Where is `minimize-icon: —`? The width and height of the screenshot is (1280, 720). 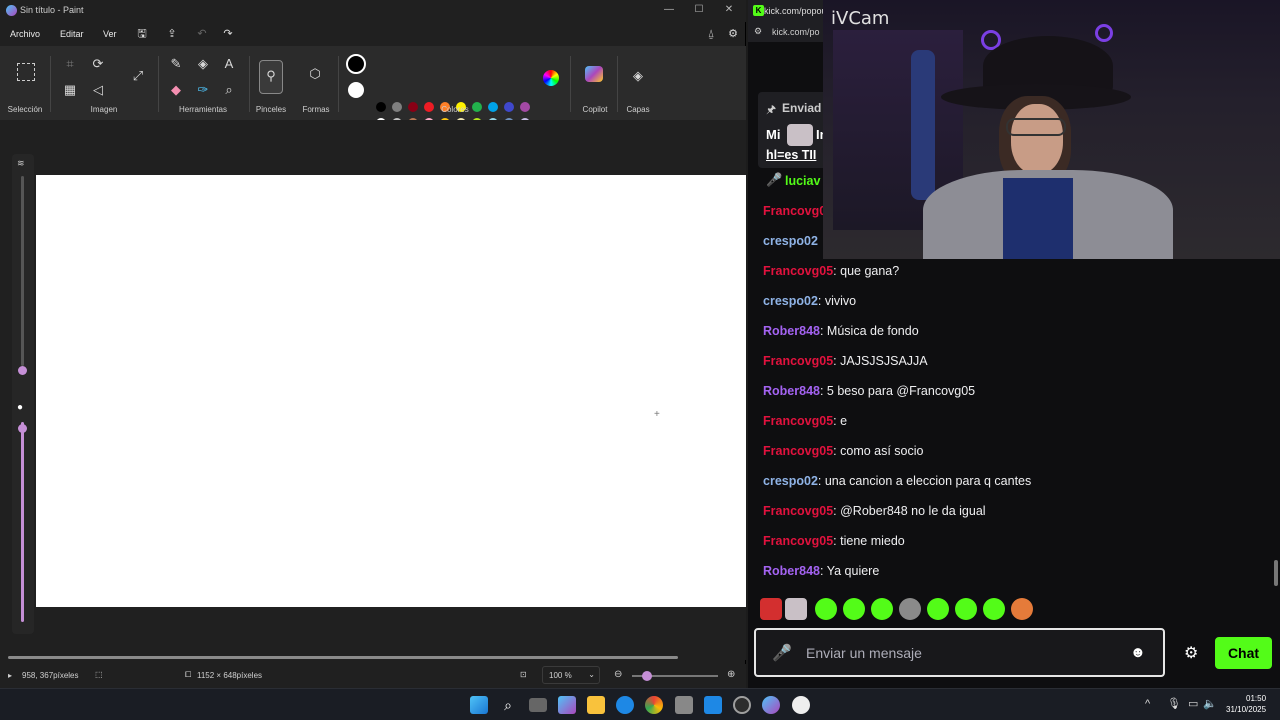 minimize-icon: — is located at coordinates (669, 10).